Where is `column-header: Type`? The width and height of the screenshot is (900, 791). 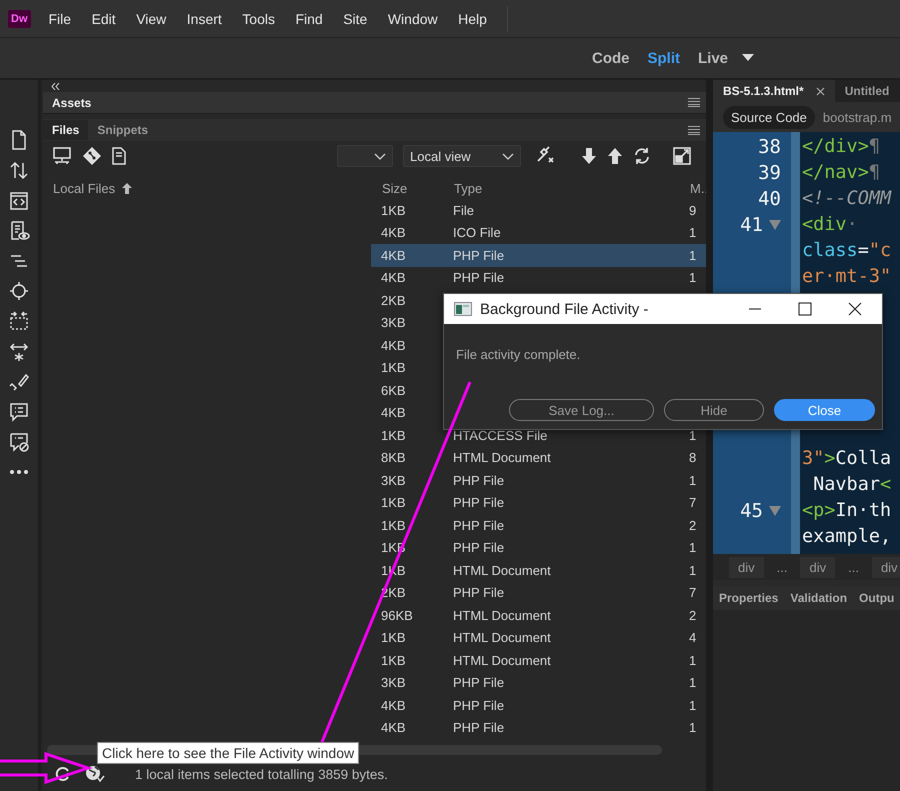
column-header: Type is located at coordinates (572, 188).